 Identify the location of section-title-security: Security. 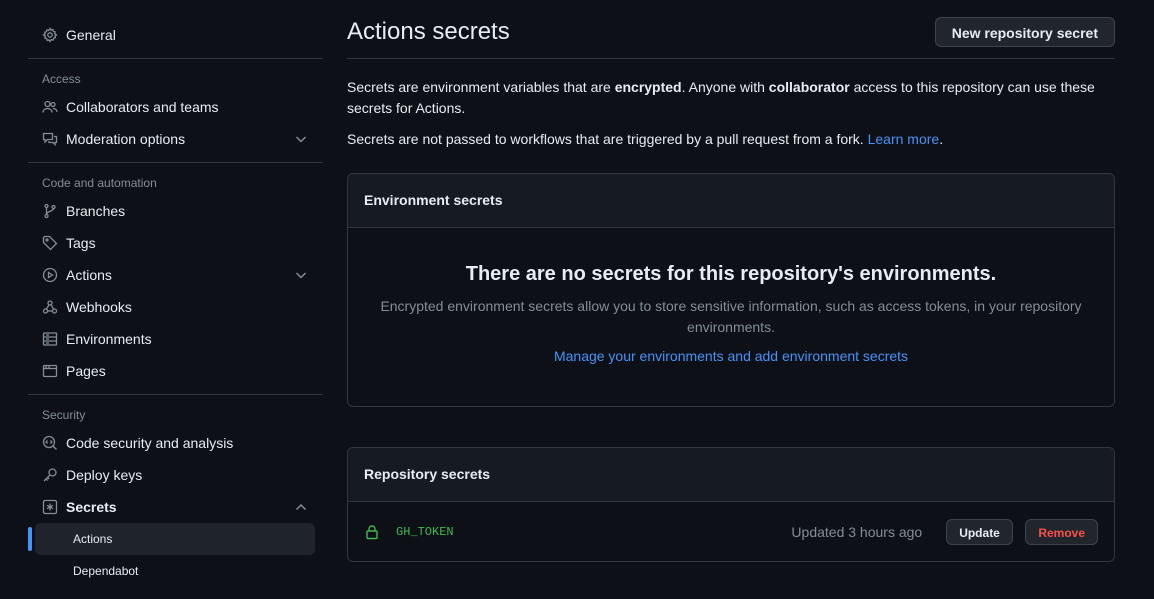
(64, 415).